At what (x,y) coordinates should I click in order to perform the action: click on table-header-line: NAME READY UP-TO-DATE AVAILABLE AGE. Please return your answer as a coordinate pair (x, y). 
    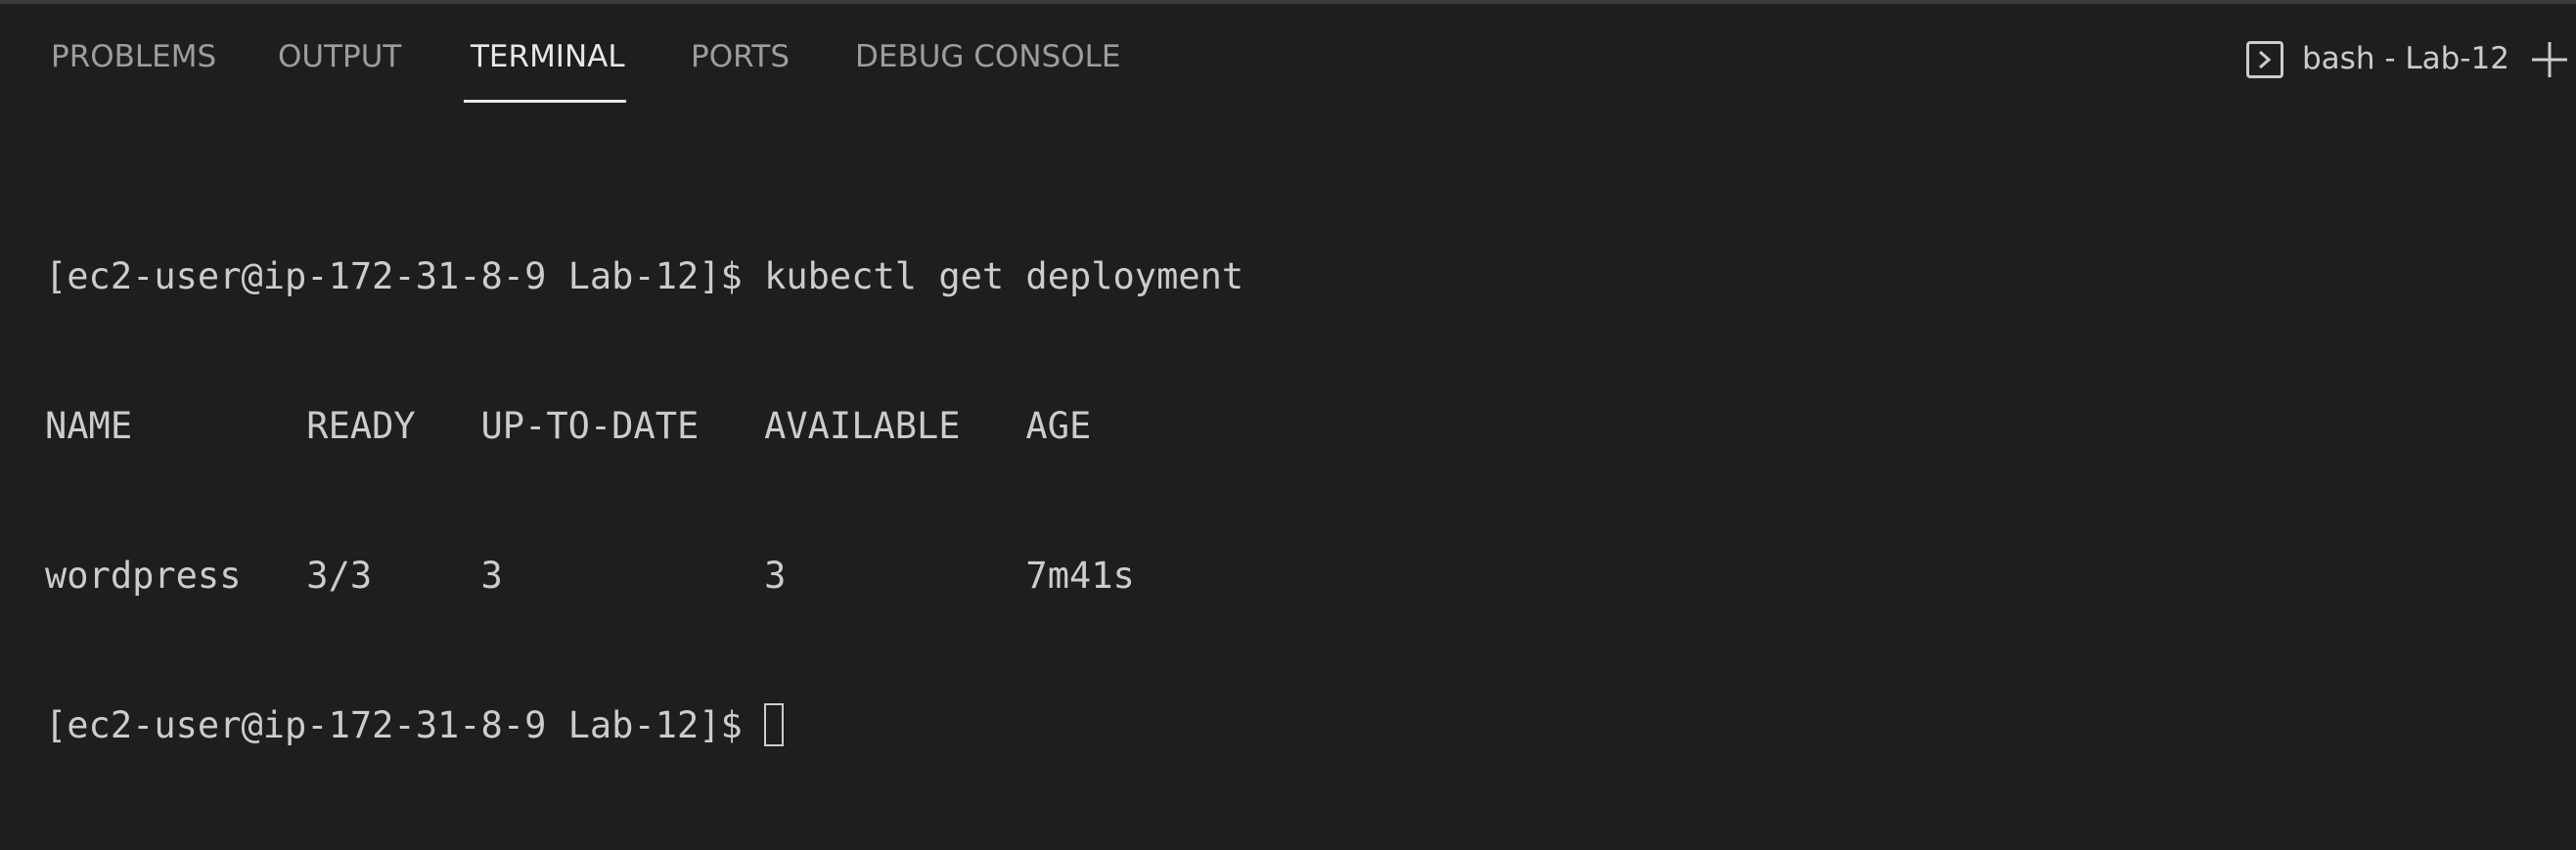
    Looking at the image, I should click on (568, 426).